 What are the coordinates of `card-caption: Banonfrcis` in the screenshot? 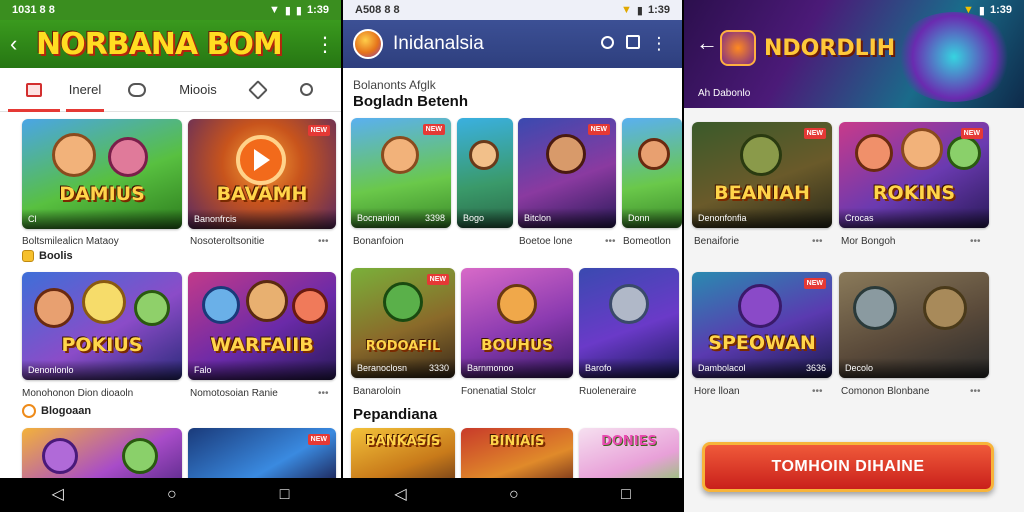 It's located at (215, 219).